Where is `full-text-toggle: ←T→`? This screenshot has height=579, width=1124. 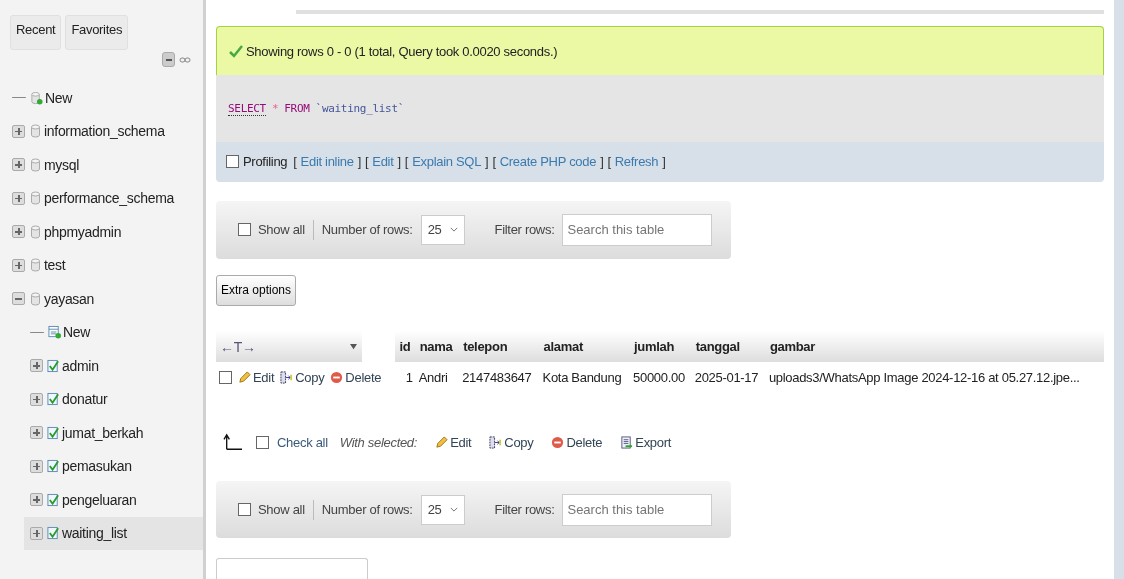 full-text-toggle: ←T→ is located at coordinates (238, 346).